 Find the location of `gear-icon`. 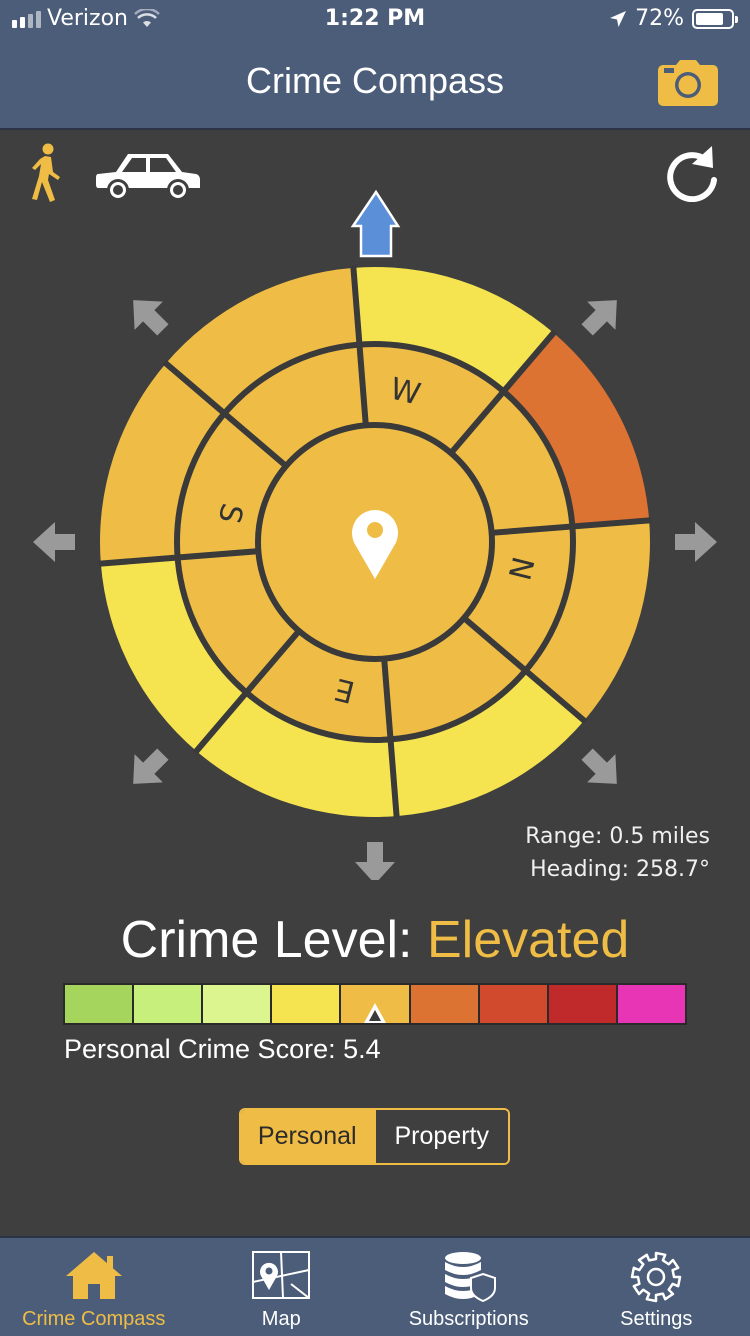

gear-icon is located at coordinates (656, 1277).